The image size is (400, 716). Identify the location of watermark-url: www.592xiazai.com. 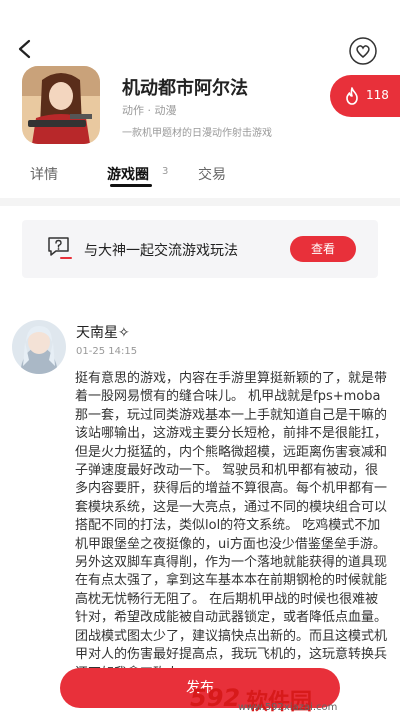
(288, 707).